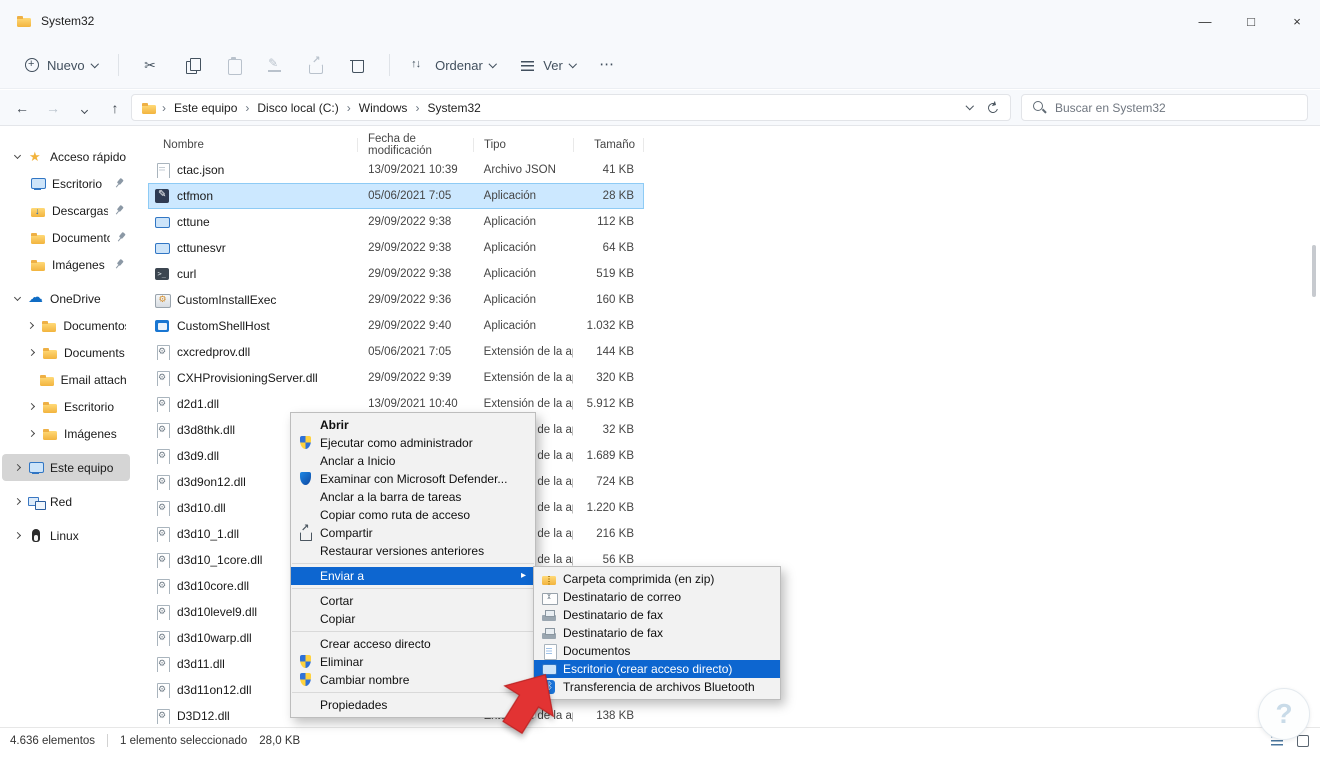 This screenshot has width=1320, height=767. Describe the element at coordinates (297, 108) in the screenshot. I see `breadcrumb-item-disco-local-c: Disco local (C:)` at that location.